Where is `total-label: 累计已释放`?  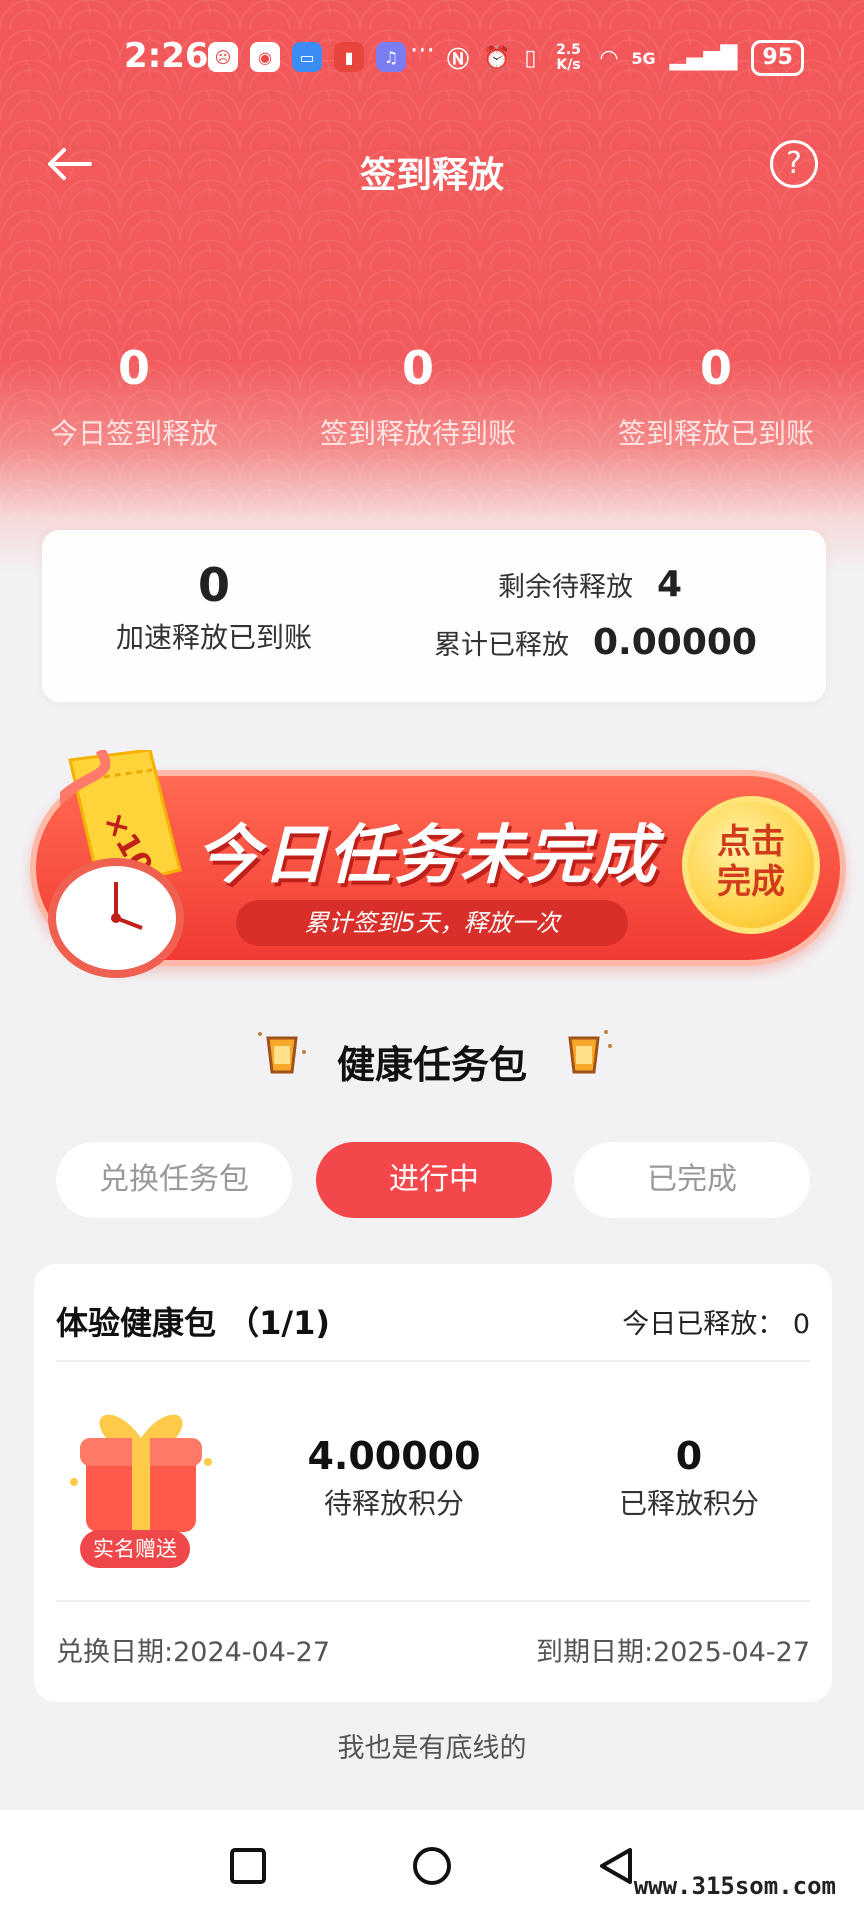
total-label: 累计已释放 is located at coordinates (501, 645).